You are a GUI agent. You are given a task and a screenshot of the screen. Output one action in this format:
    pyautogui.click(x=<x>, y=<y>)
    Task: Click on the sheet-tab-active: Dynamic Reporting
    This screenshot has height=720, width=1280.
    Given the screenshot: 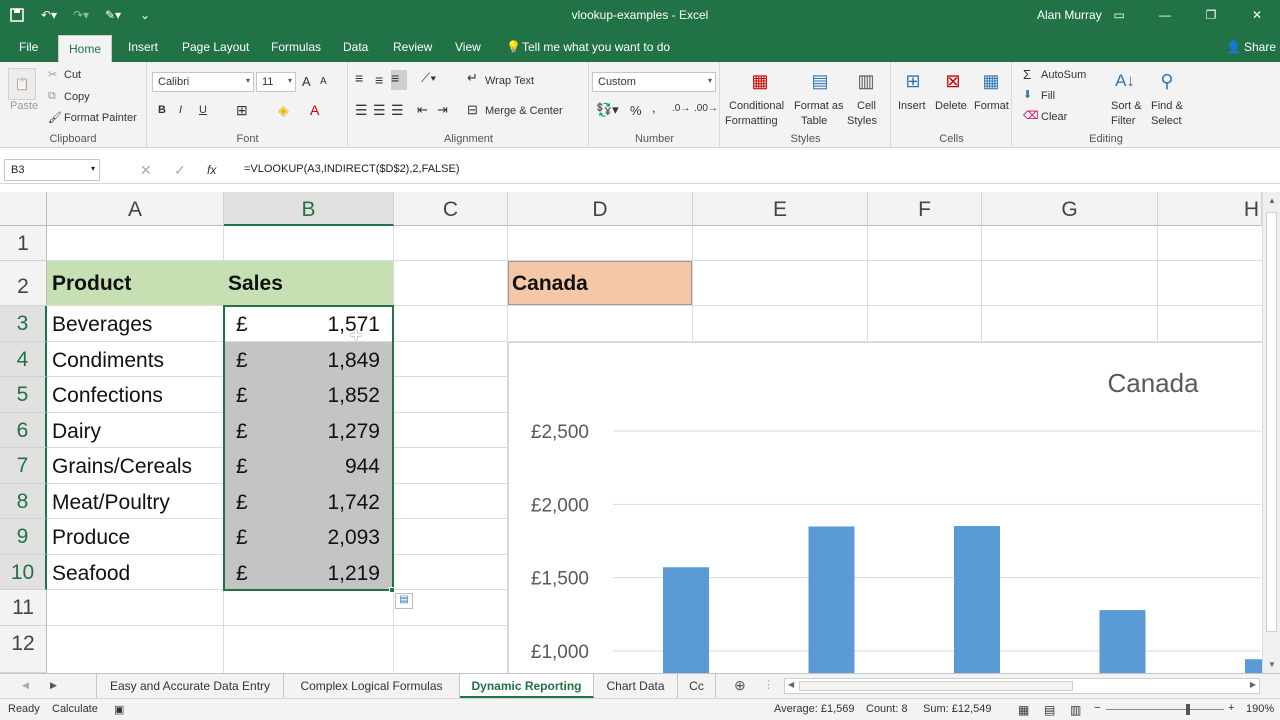 What is the action you would take?
    pyautogui.click(x=527, y=686)
    